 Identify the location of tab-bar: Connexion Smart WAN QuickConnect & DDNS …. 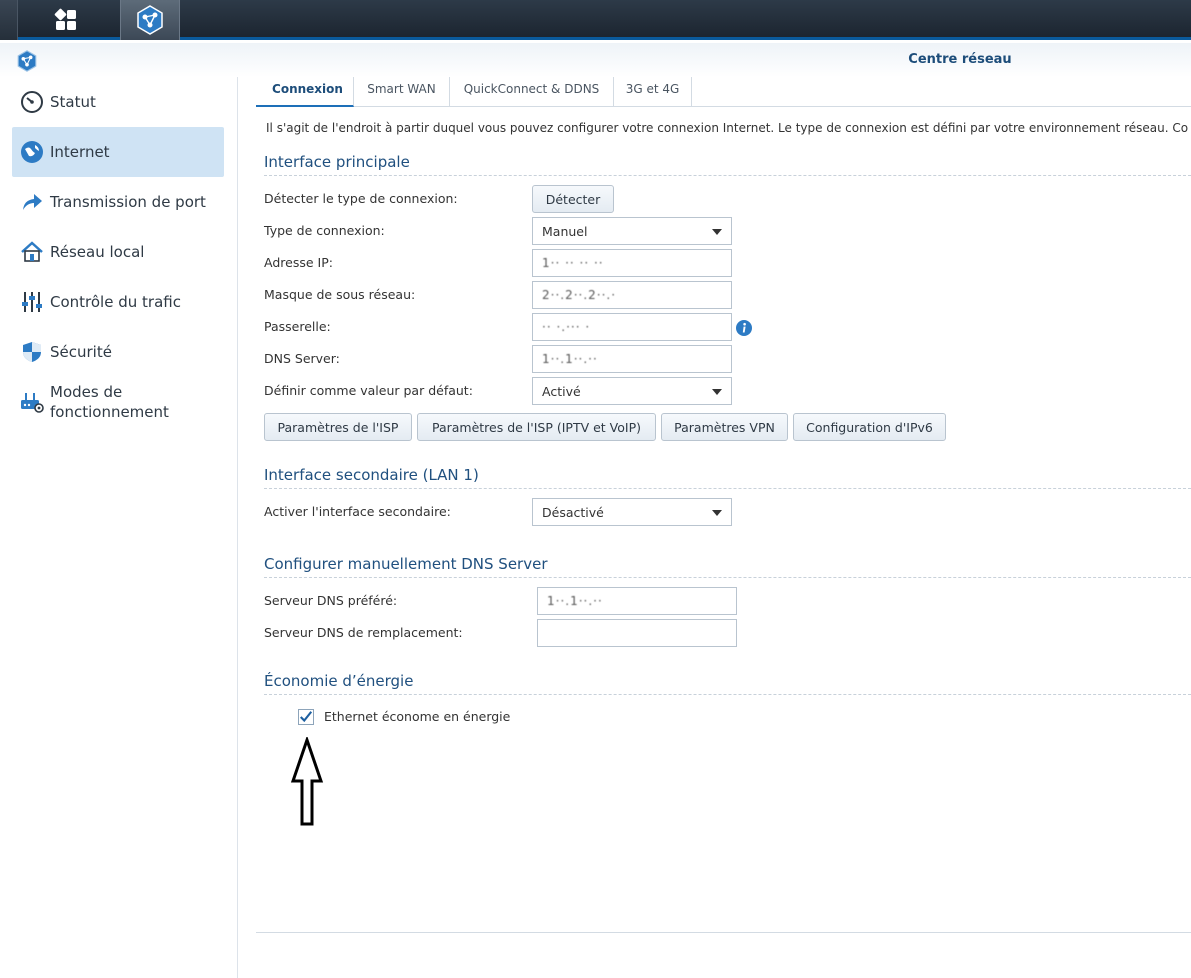
(723, 92).